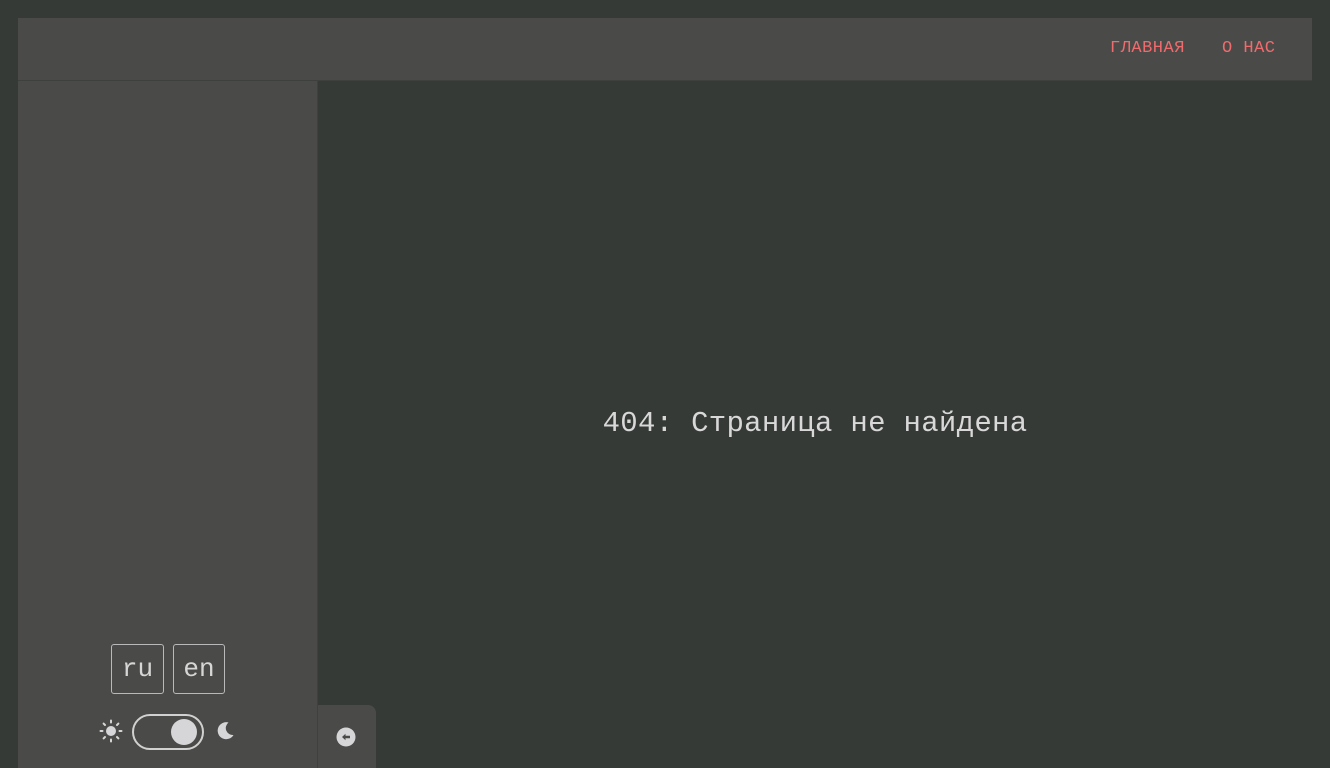  Describe the element at coordinates (665, 49) in the screenshot. I see `top-header: ГЛАВНАЯ О НАС` at that location.